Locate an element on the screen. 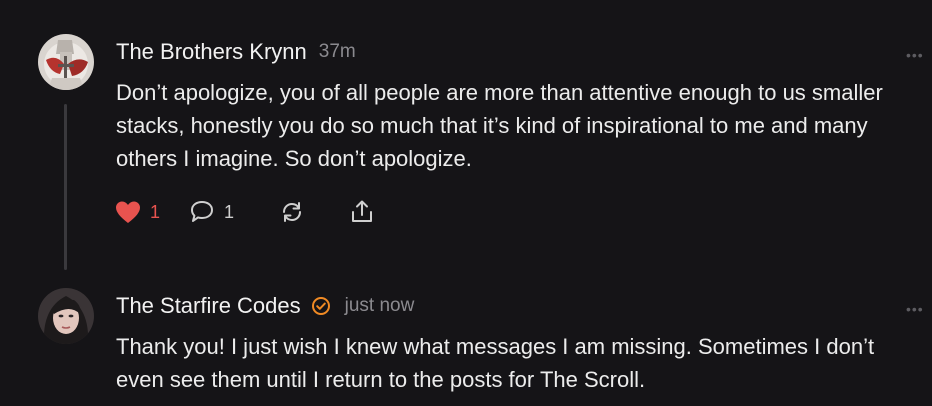 This screenshot has height=406, width=932. comment-bubble-icon is located at coordinates (202, 212).